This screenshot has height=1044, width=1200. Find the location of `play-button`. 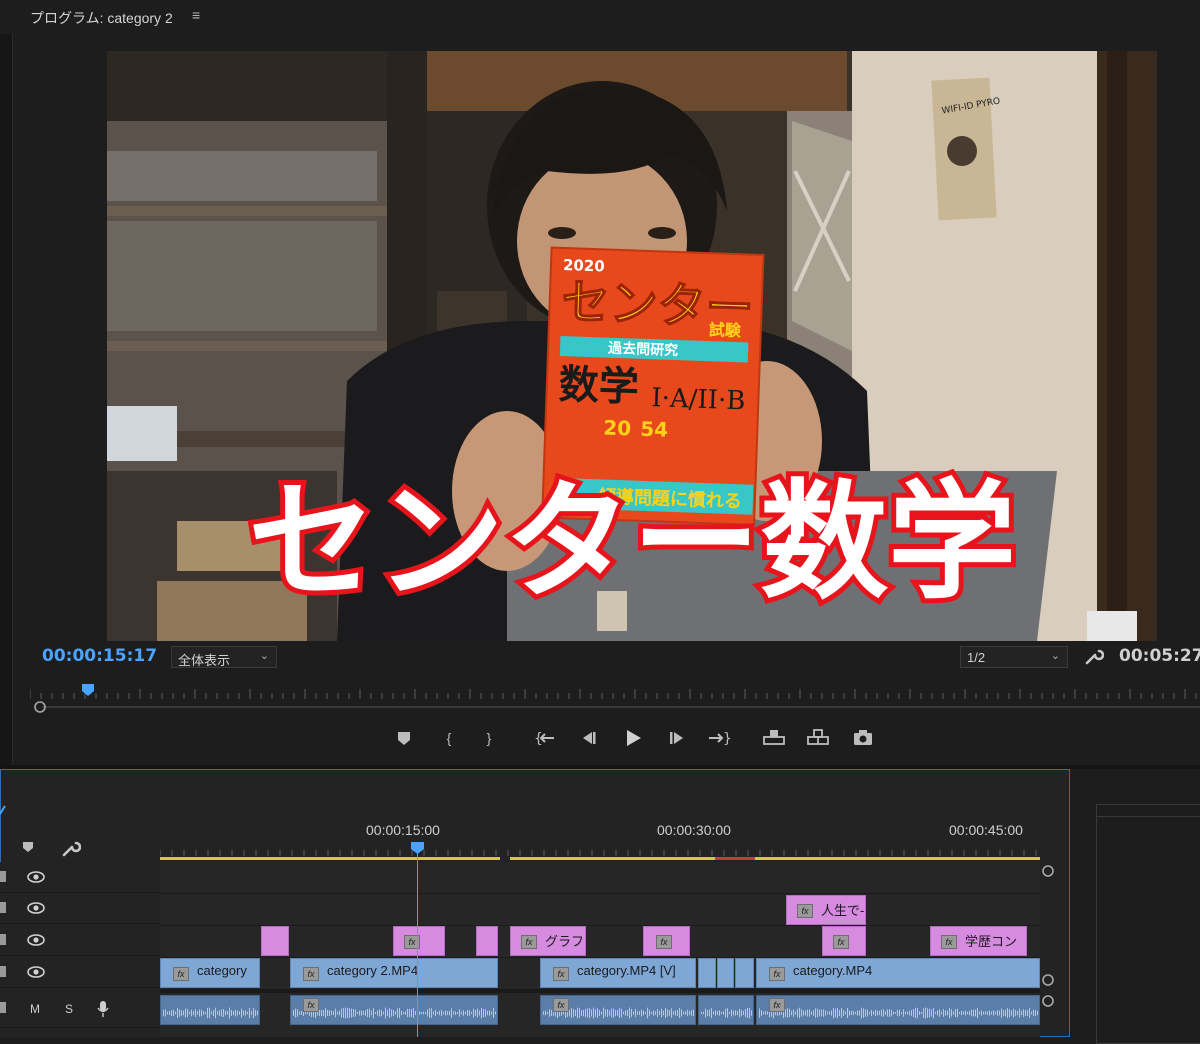

play-button is located at coordinates (633, 738).